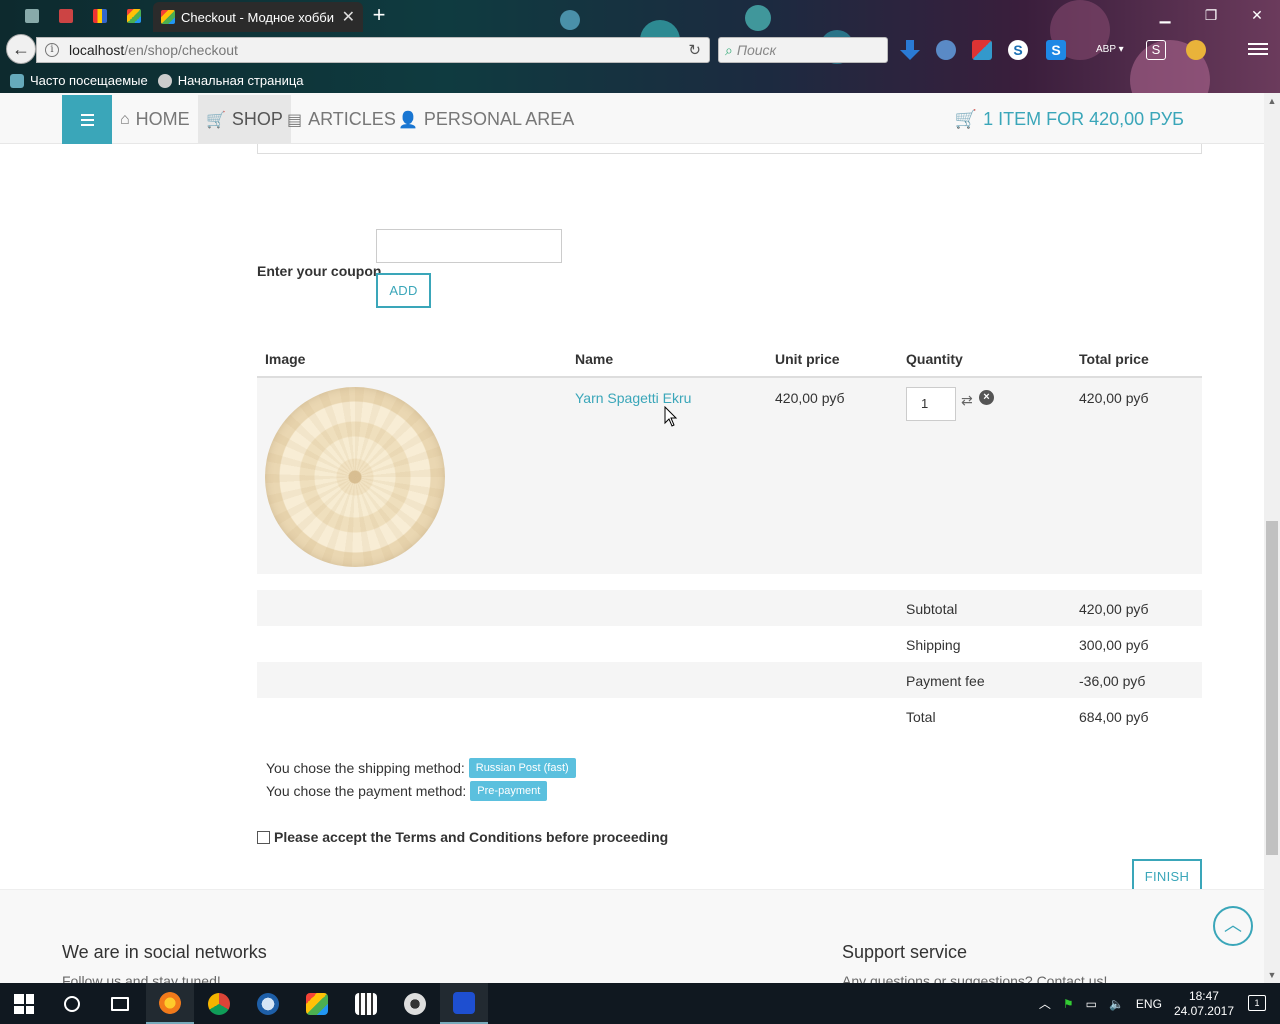 This screenshot has width=1280, height=1024. I want to click on bookmark-most-visited: Часто посещаемые, so click(79, 80).